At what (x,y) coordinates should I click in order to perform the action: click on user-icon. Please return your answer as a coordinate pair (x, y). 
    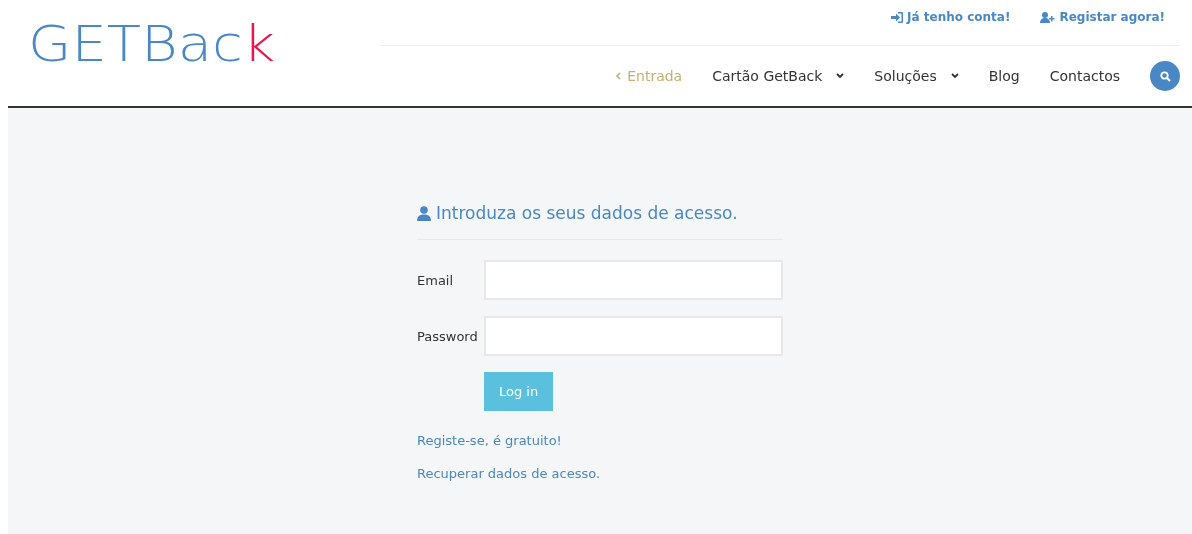
    Looking at the image, I should click on (424, 213).